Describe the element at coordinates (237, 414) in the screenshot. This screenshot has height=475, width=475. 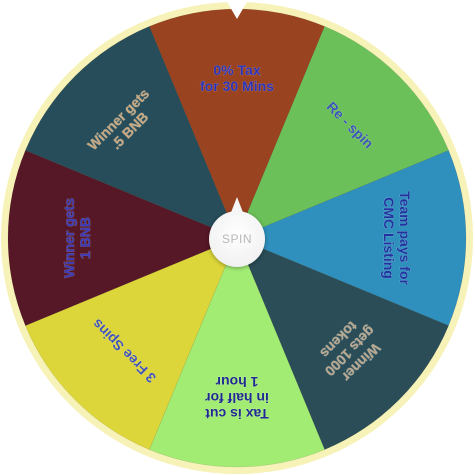
I see `wheel-slice-label-line: Tax is cut` at that location.